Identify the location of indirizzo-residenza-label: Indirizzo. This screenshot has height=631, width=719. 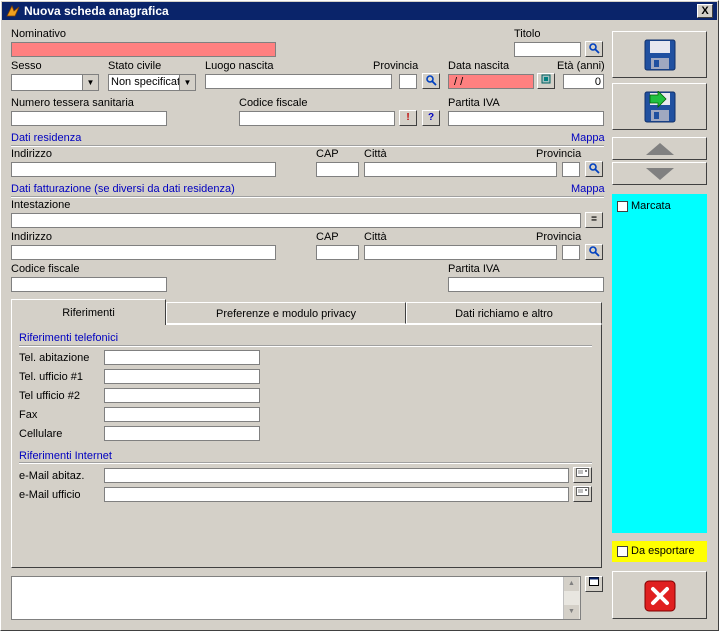
(31, 154).